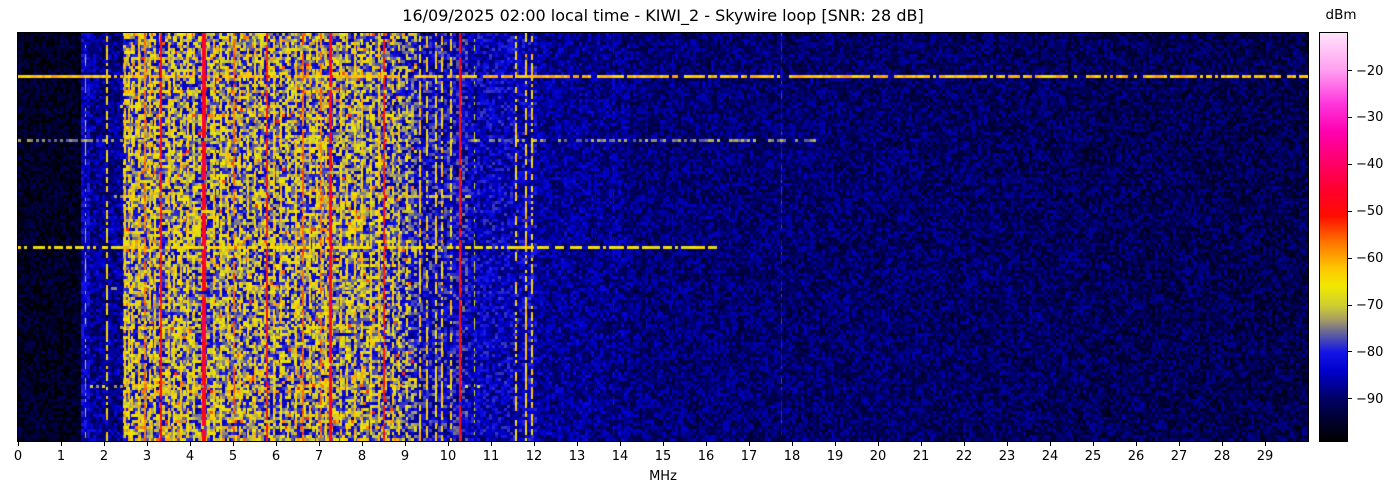 The width and height of the screenshot is (1400, 500). Describe the element at coordinates (1370, 305) in the screenshot. I see `colorbar-tick-label: −70` at that location.